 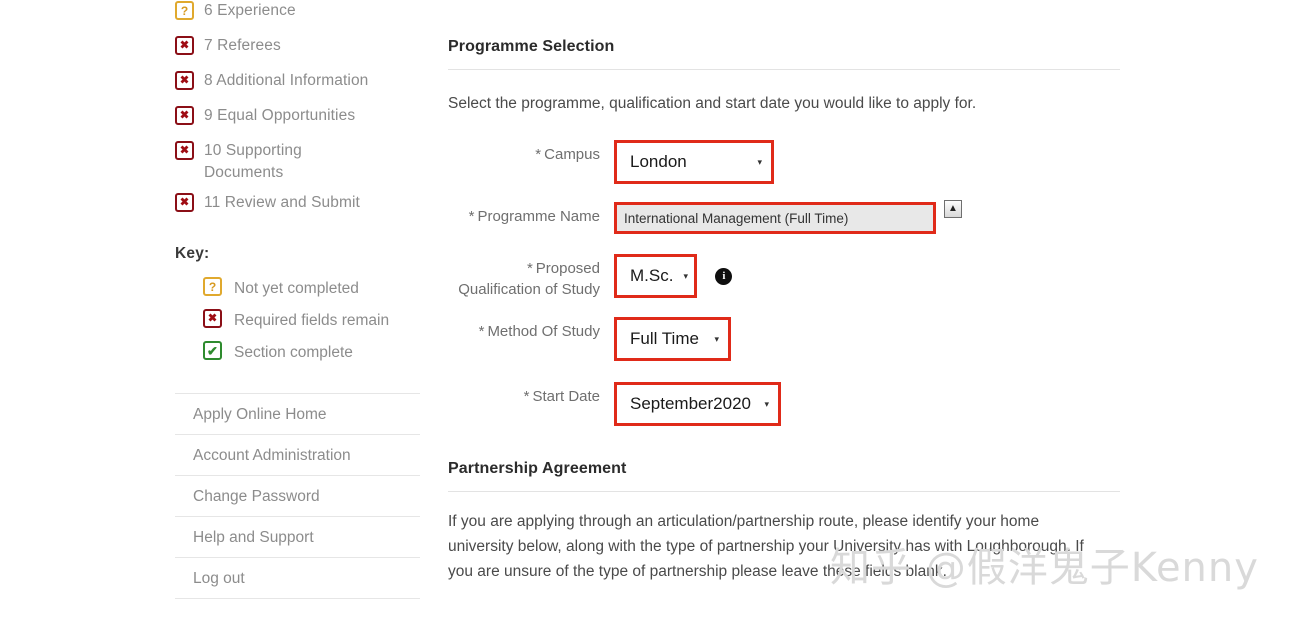 I want to click on section-complete-icon, so click(x=212, y=353).